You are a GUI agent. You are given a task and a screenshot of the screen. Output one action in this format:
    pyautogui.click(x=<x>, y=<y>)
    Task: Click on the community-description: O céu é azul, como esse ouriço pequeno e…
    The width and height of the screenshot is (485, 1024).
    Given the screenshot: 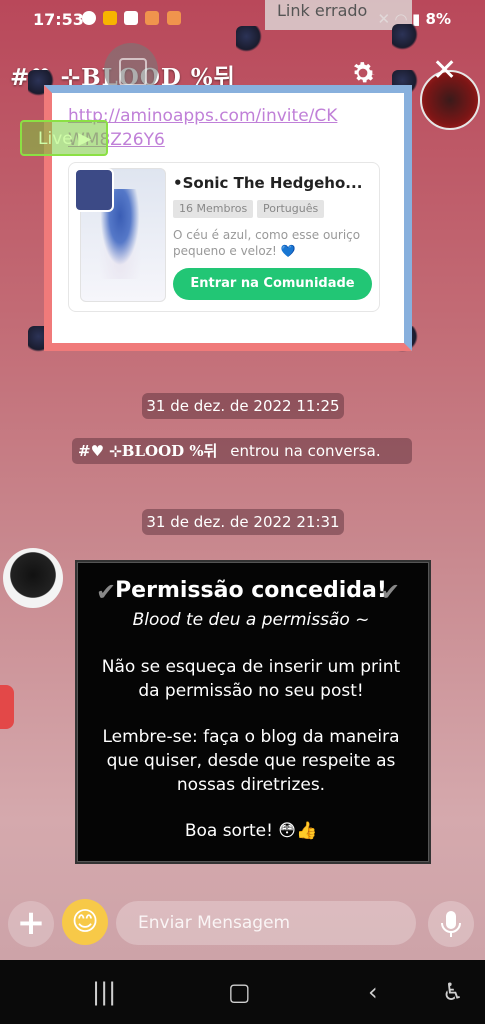 What is the action you would take?
    pyautogui.click(x=267, y=243)
    